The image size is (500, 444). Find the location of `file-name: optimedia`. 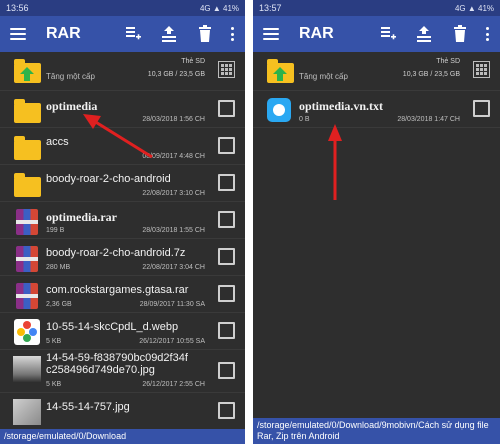

file-name: optimedia is located at coordinates (72, 106).